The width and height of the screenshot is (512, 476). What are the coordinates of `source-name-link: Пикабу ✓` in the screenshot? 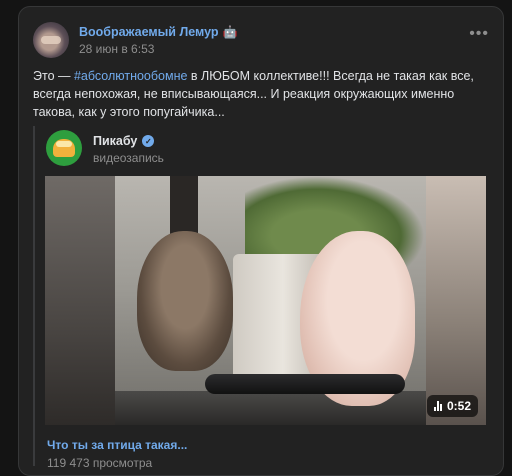 It's located at (124, 141).